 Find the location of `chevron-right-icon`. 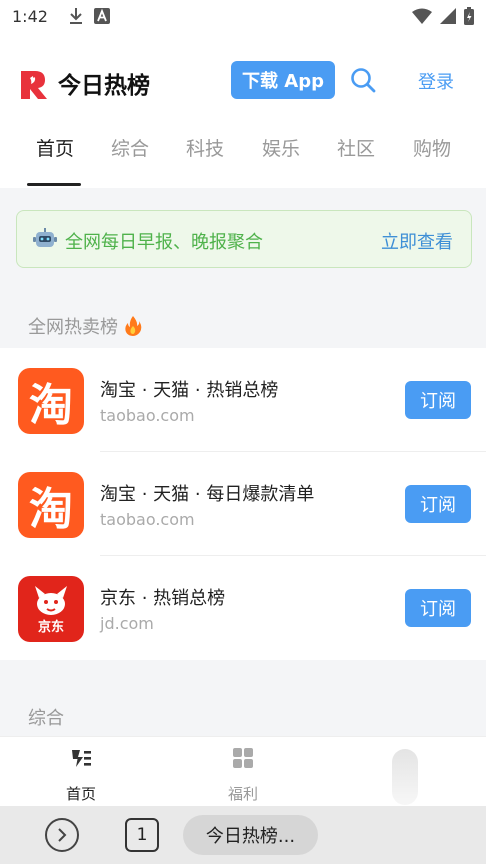

chevron-right-icon is located at coordinates (62, 835).